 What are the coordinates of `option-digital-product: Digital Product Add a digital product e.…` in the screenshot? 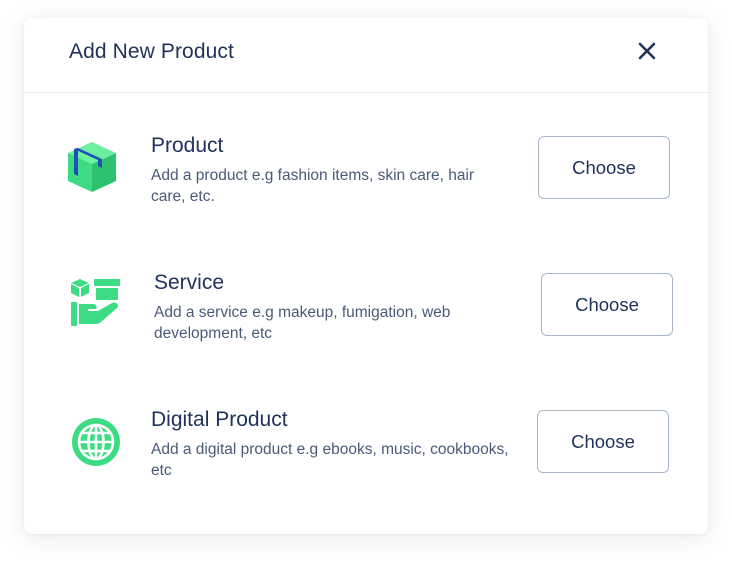 It's located at (366, 447).